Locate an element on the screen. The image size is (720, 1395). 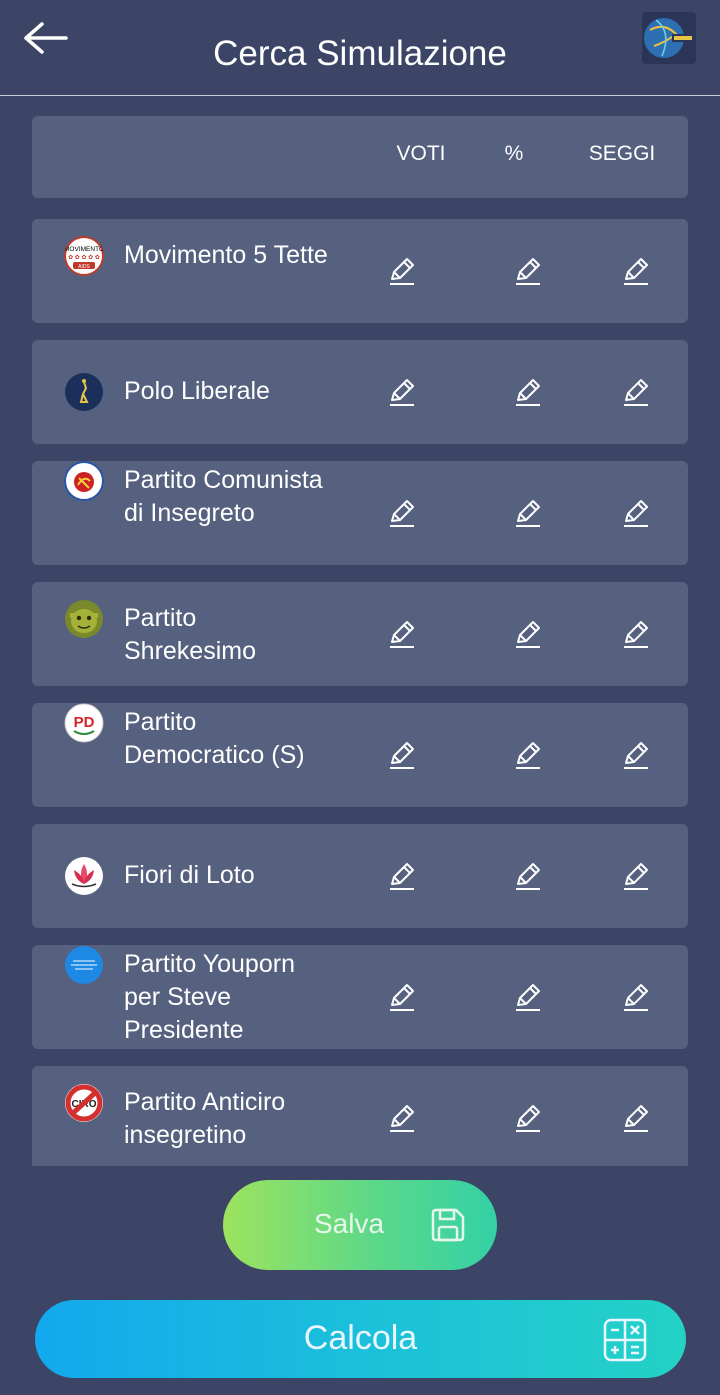
party-name: Partito Comunista di Insegreto is located at coordinates (223, 496).